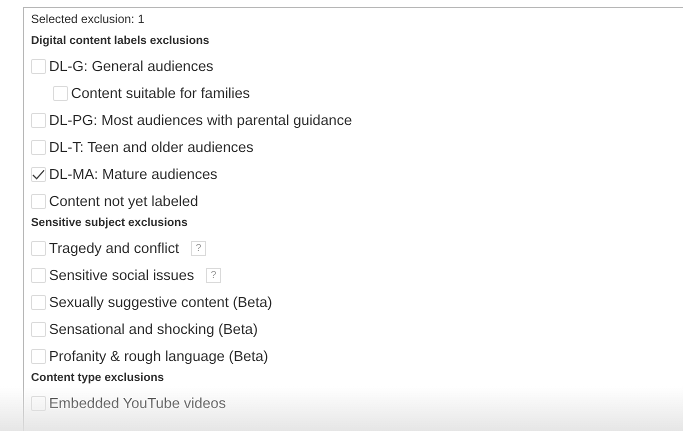  What do you see at coordinates (114, 248) in the screenshot?
I see `checkbox-label: Tragedy and conflict` at bounding box center [114, 248].